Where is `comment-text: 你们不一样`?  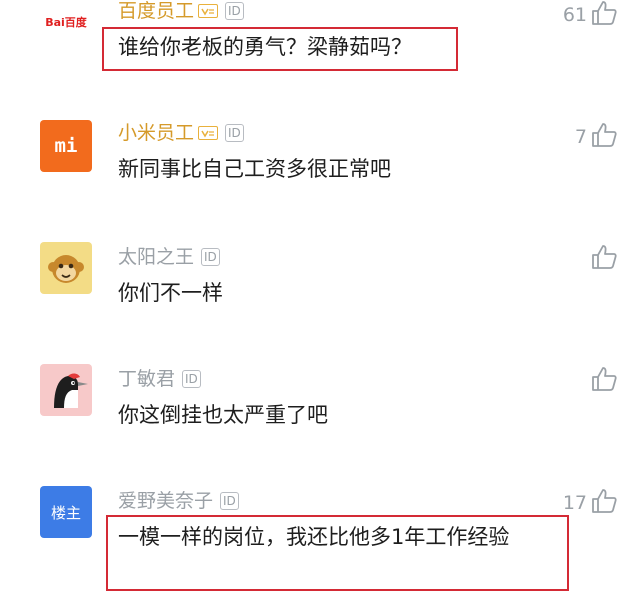 comment-text: 你们不一样 is located at coordinates (170, 293).